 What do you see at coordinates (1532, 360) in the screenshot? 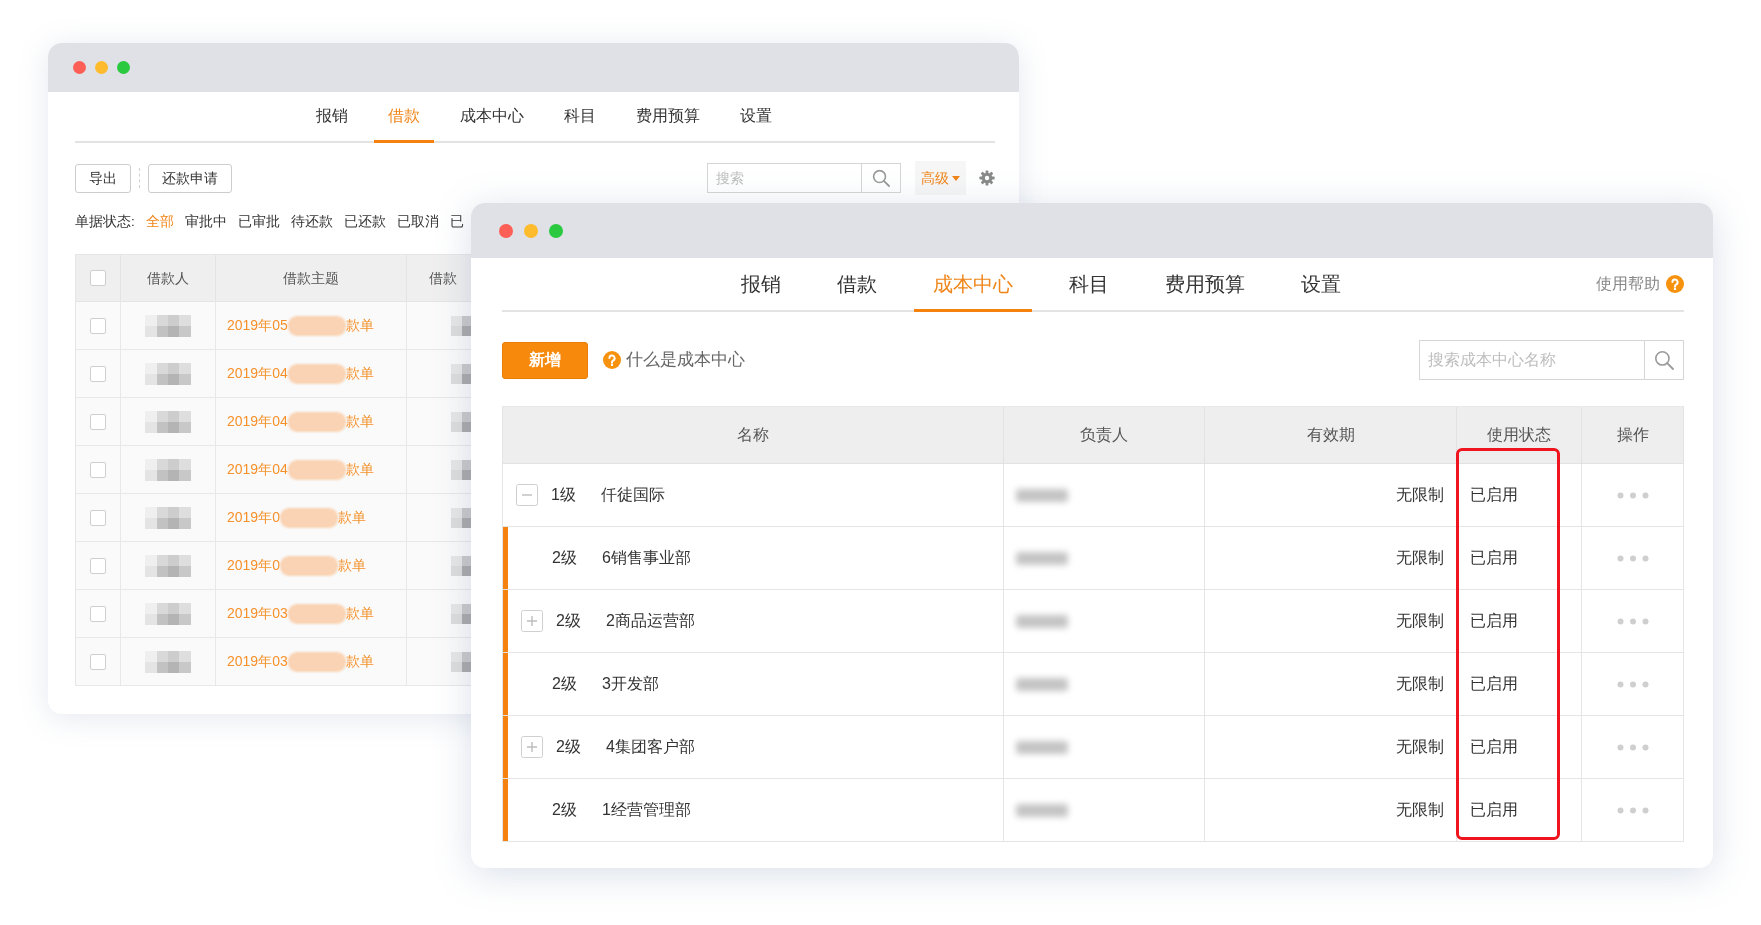
I see `search-field: 搜索成本中心名称` at bounding box center [1532, 360].